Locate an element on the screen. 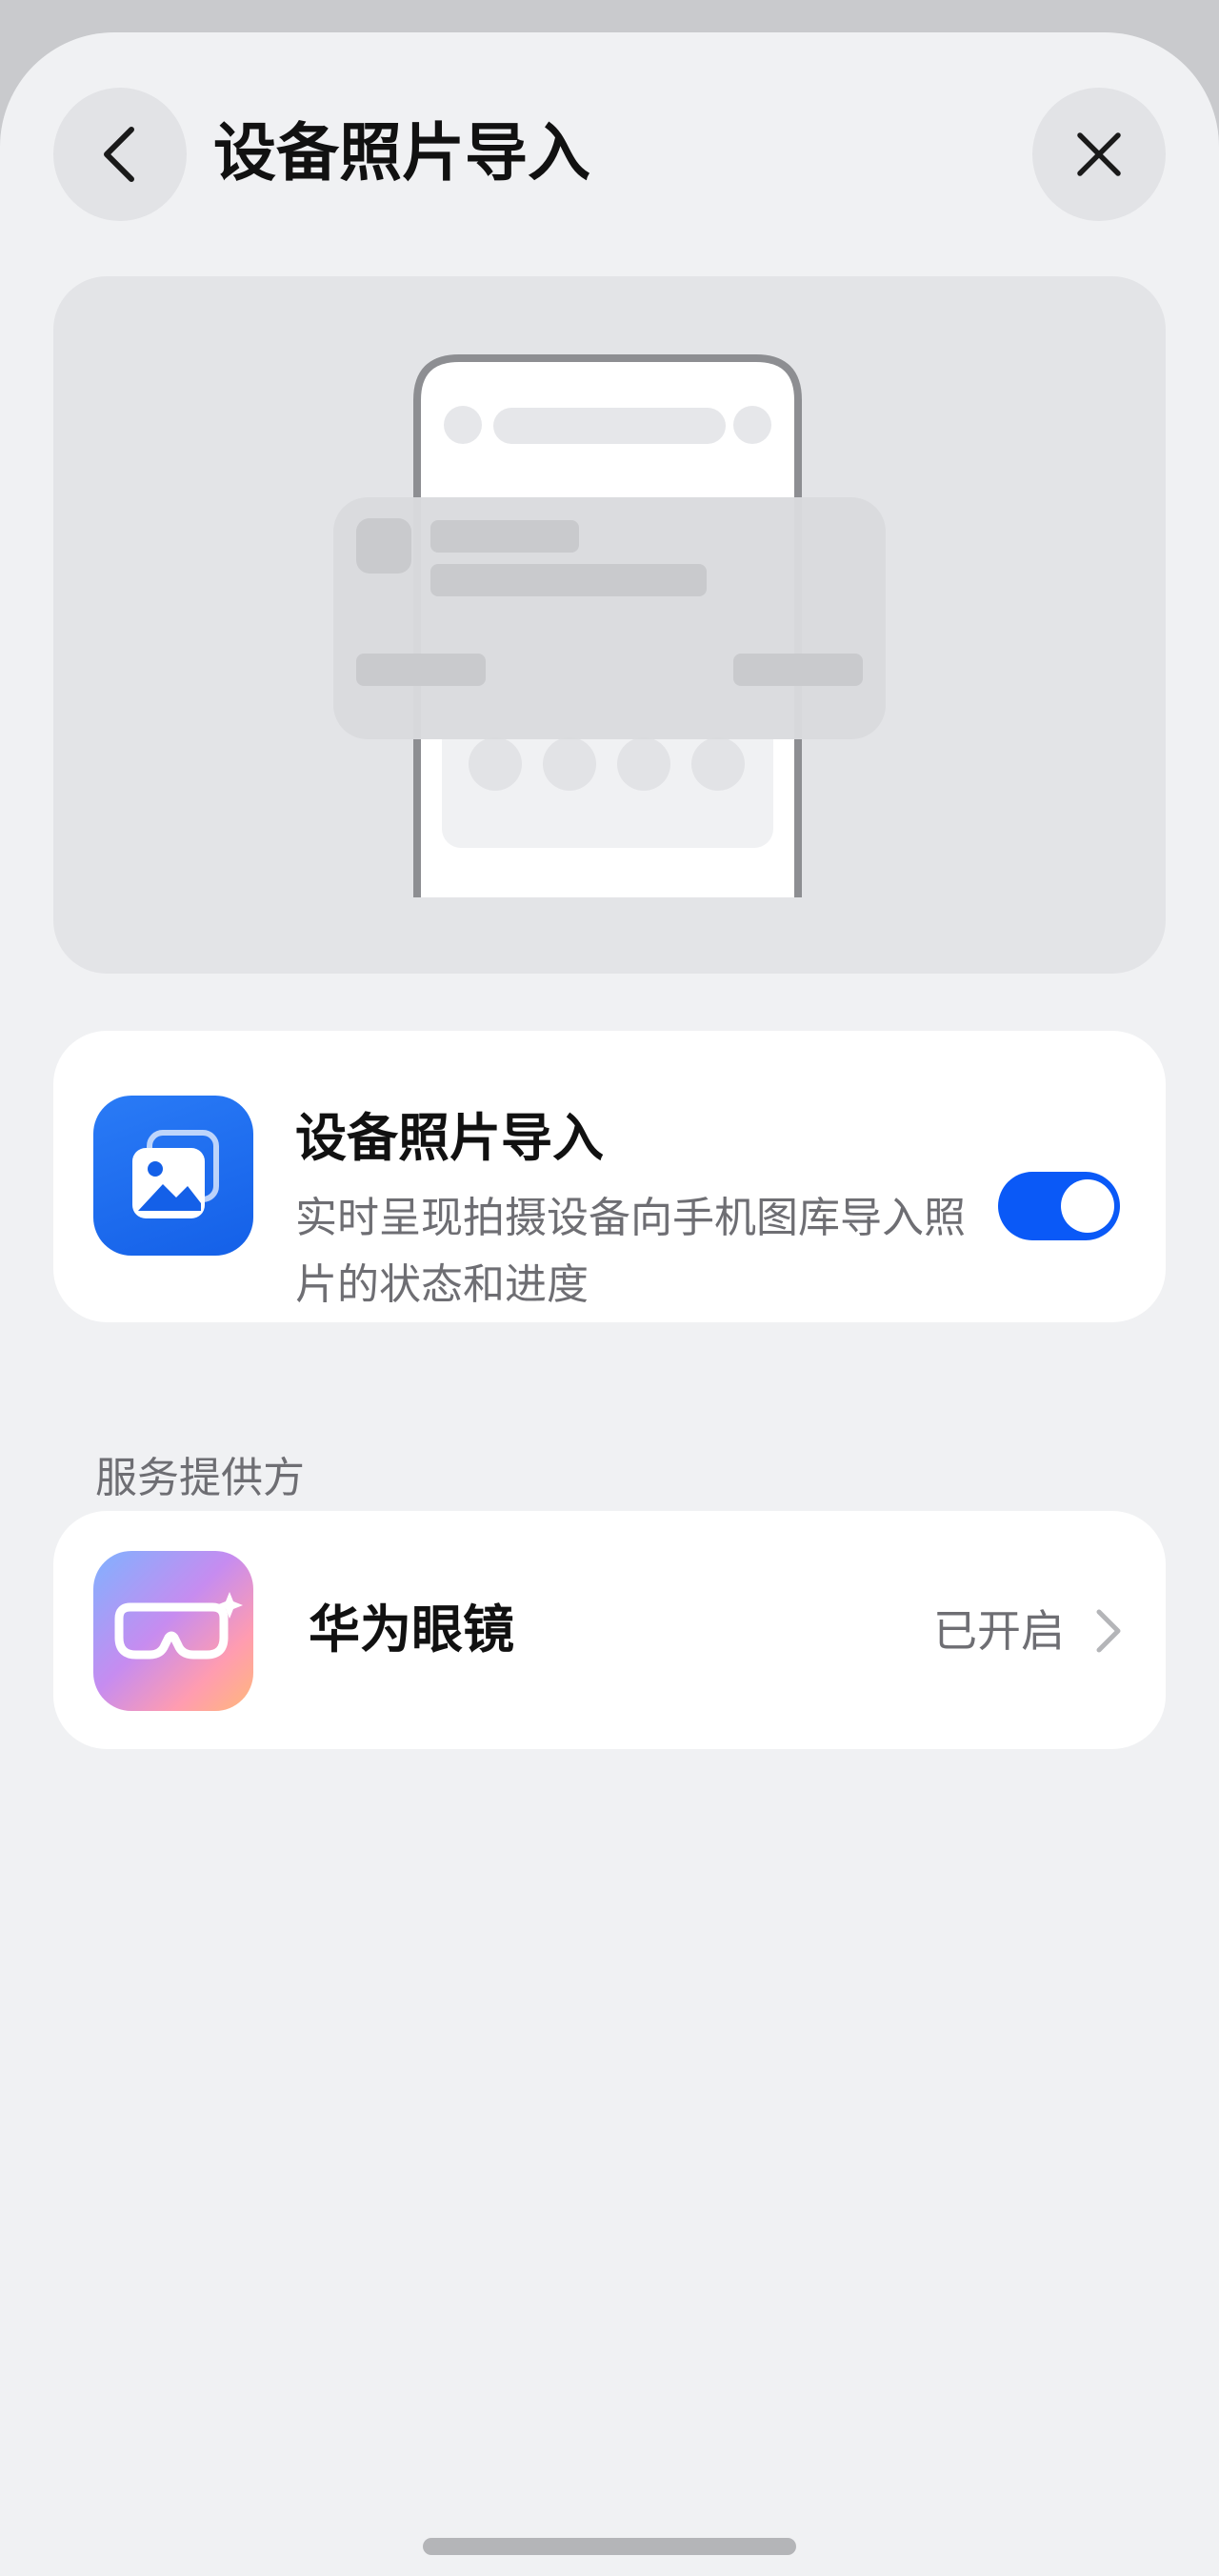 This screenshot has width=1219, height=2576. provider-status: 已开启 is located at coordinates (999, 1631).